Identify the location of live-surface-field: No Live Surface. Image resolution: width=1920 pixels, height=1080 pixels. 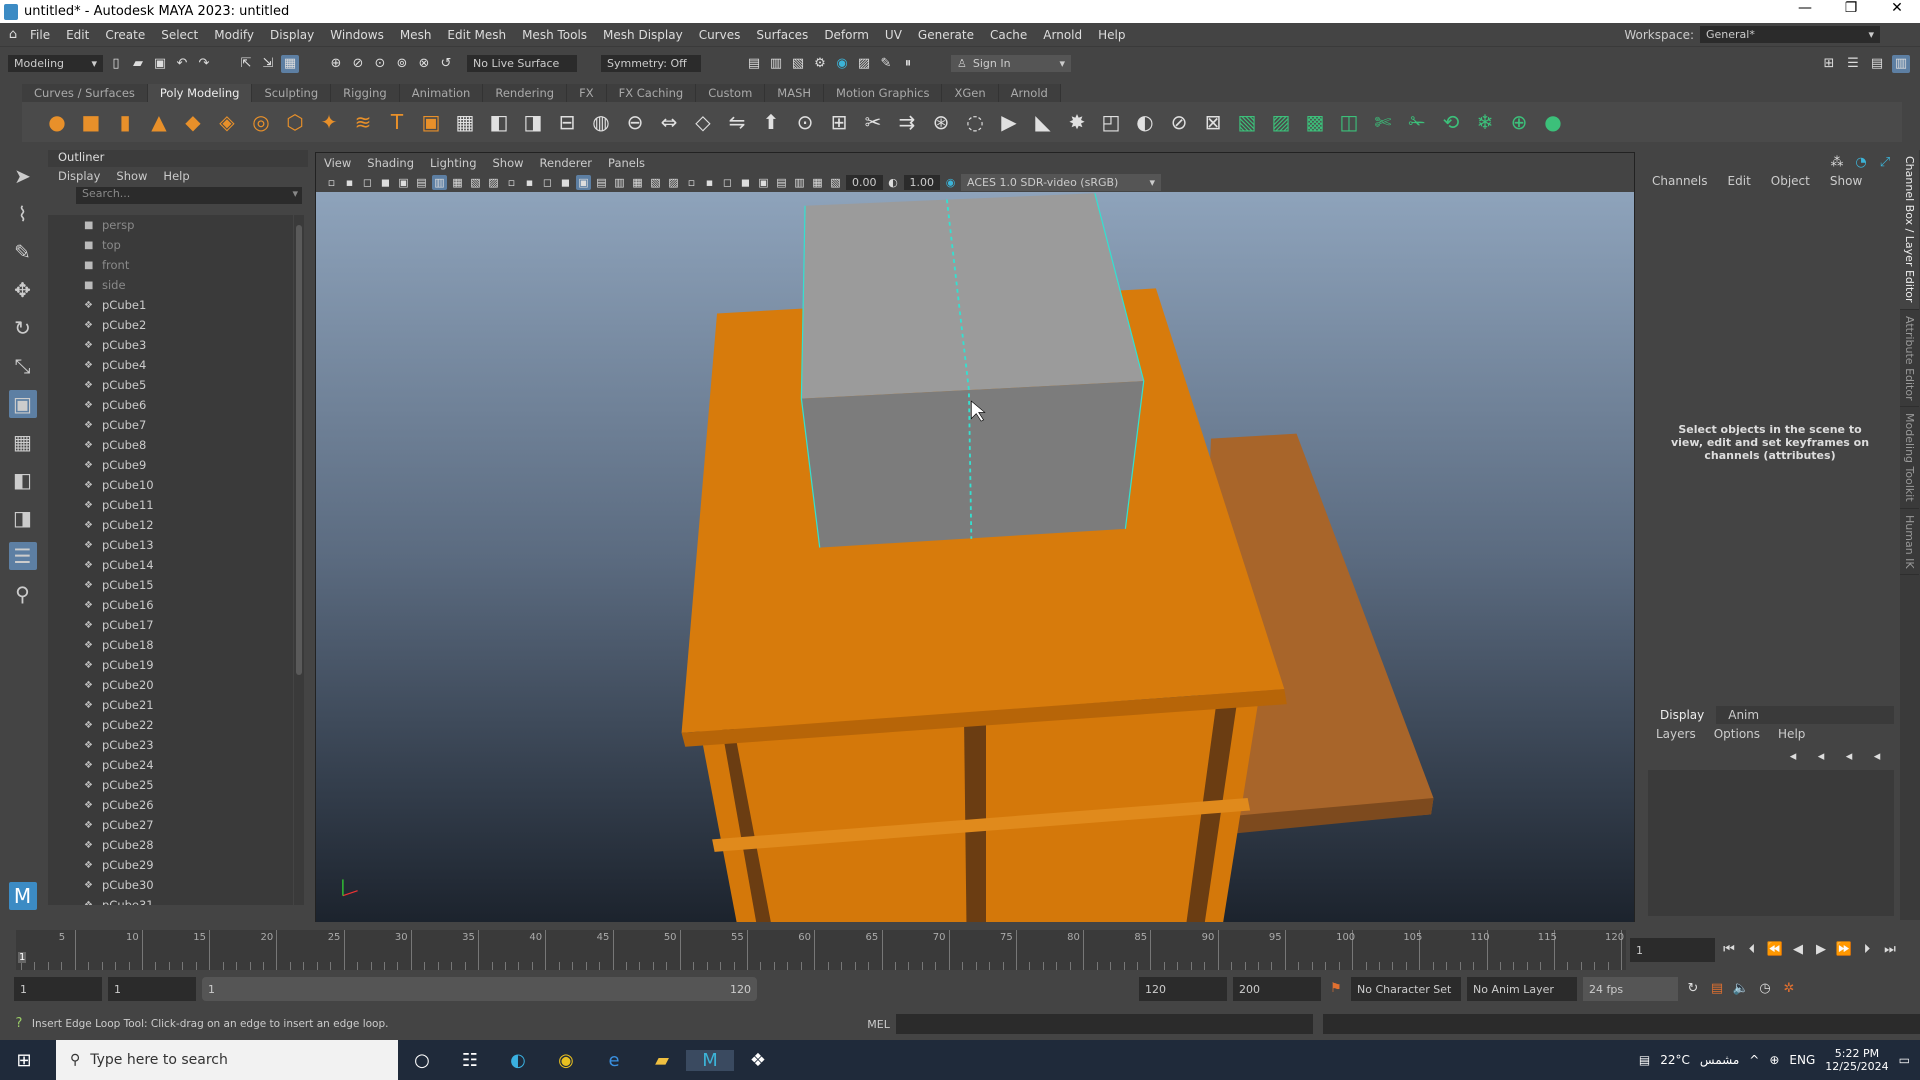
(522, 63).